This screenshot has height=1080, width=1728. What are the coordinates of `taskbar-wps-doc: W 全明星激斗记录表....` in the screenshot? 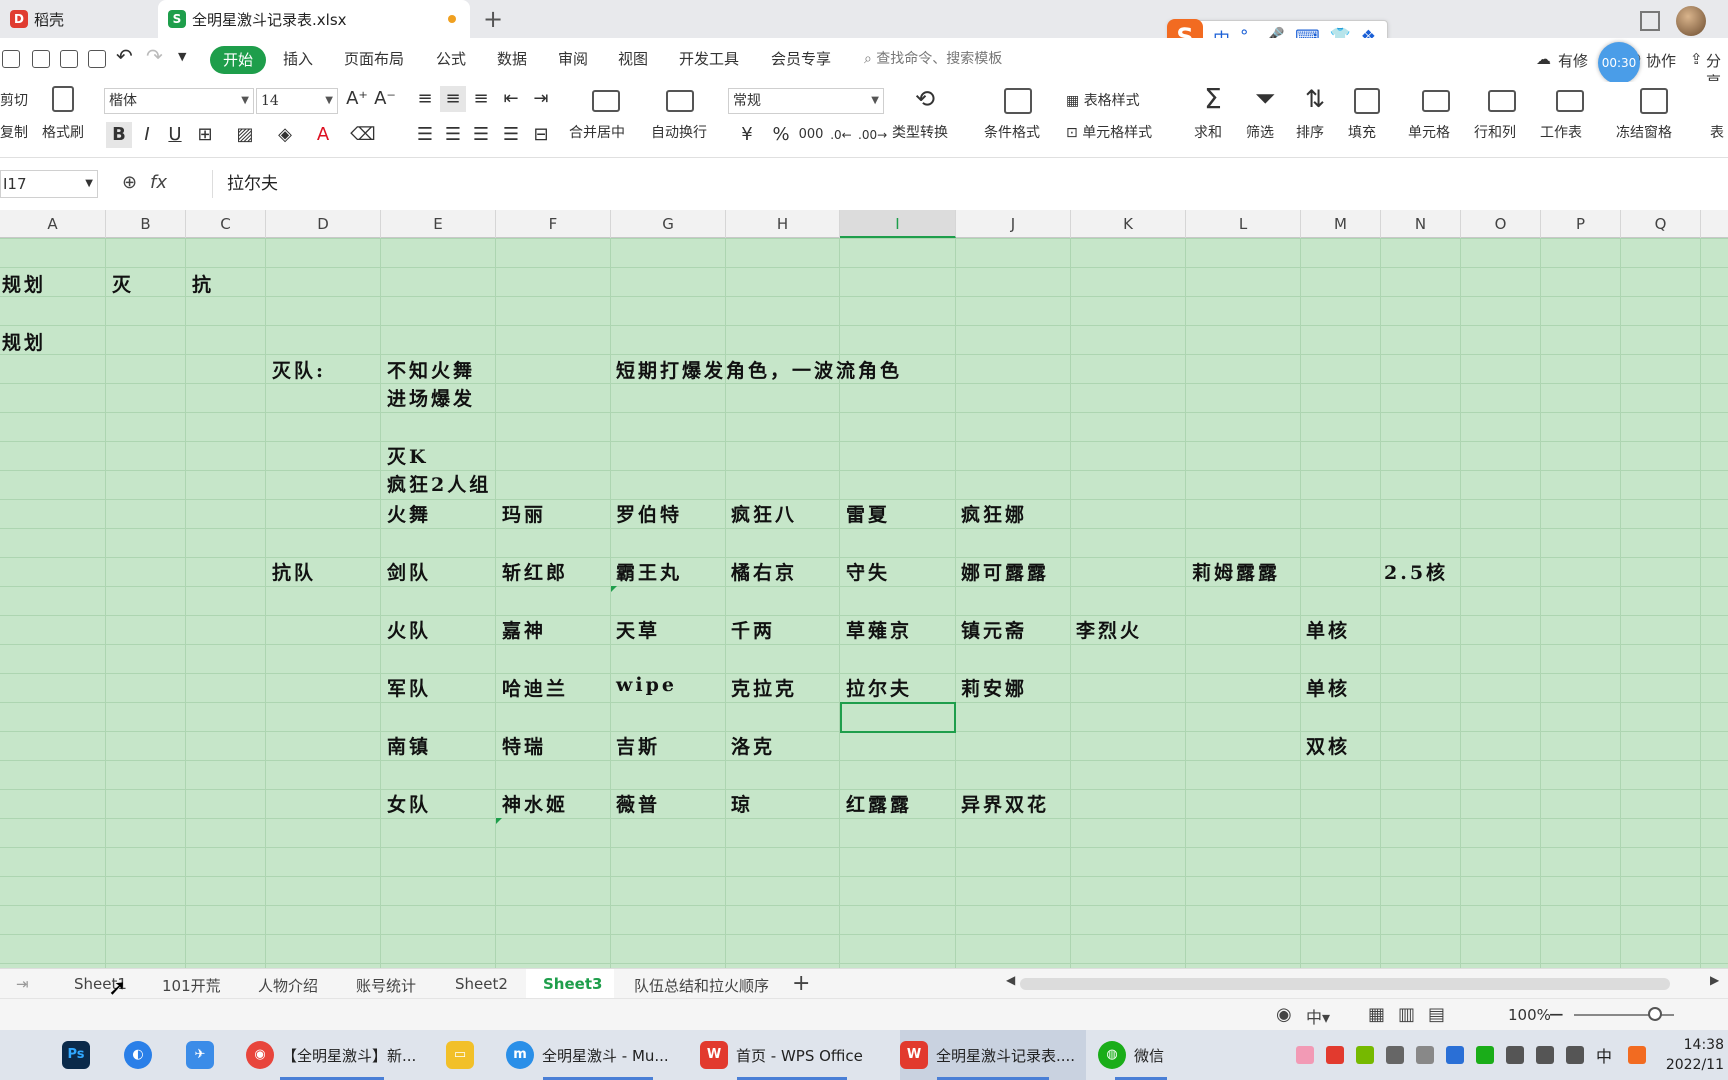 It's located at (993, 1055).